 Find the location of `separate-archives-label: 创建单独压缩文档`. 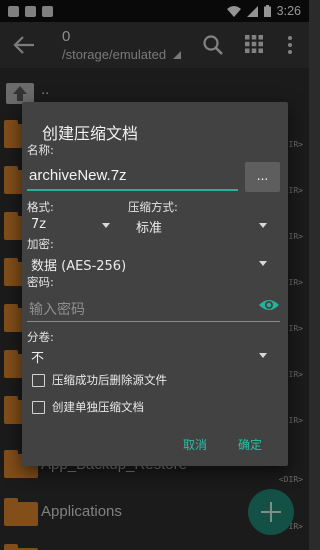

separate-archives-label: 创建单独压缩文档 is located at coordinates (98, 407).